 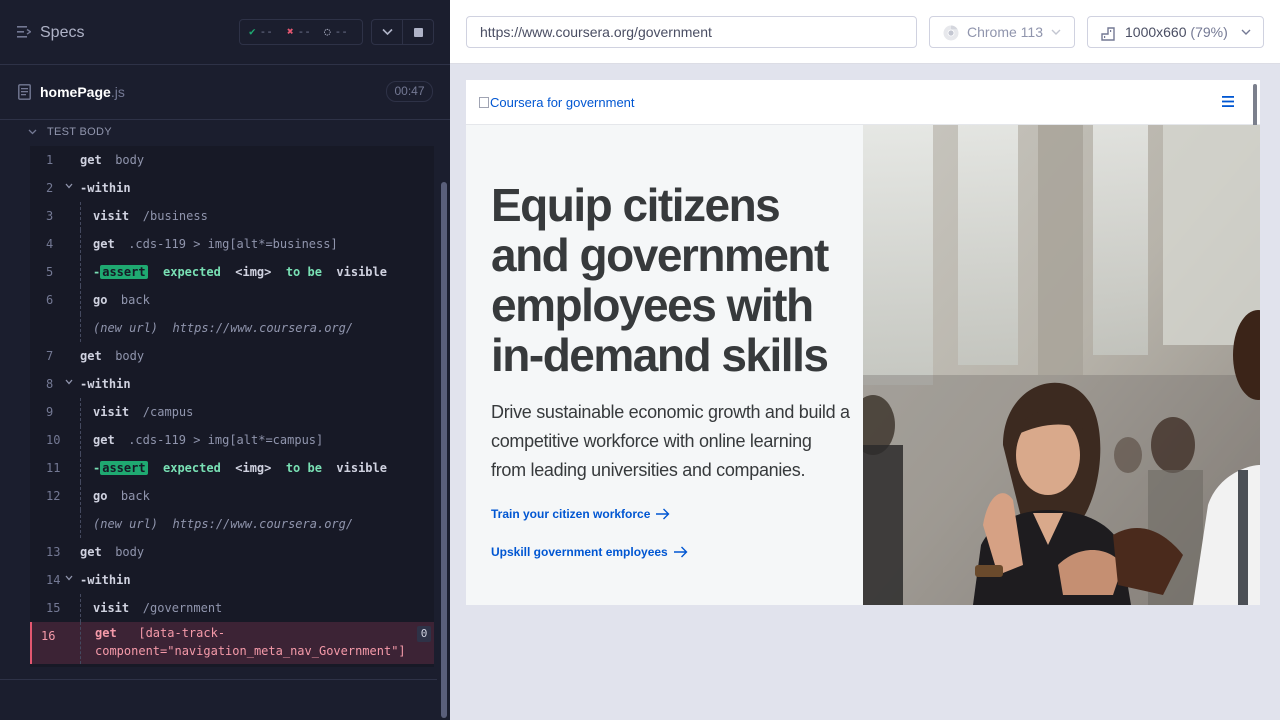 What do you see at coordinates (424, 634) in the screenshot?
I see `element-count-badge: 0` at bounding box center [424, 634].